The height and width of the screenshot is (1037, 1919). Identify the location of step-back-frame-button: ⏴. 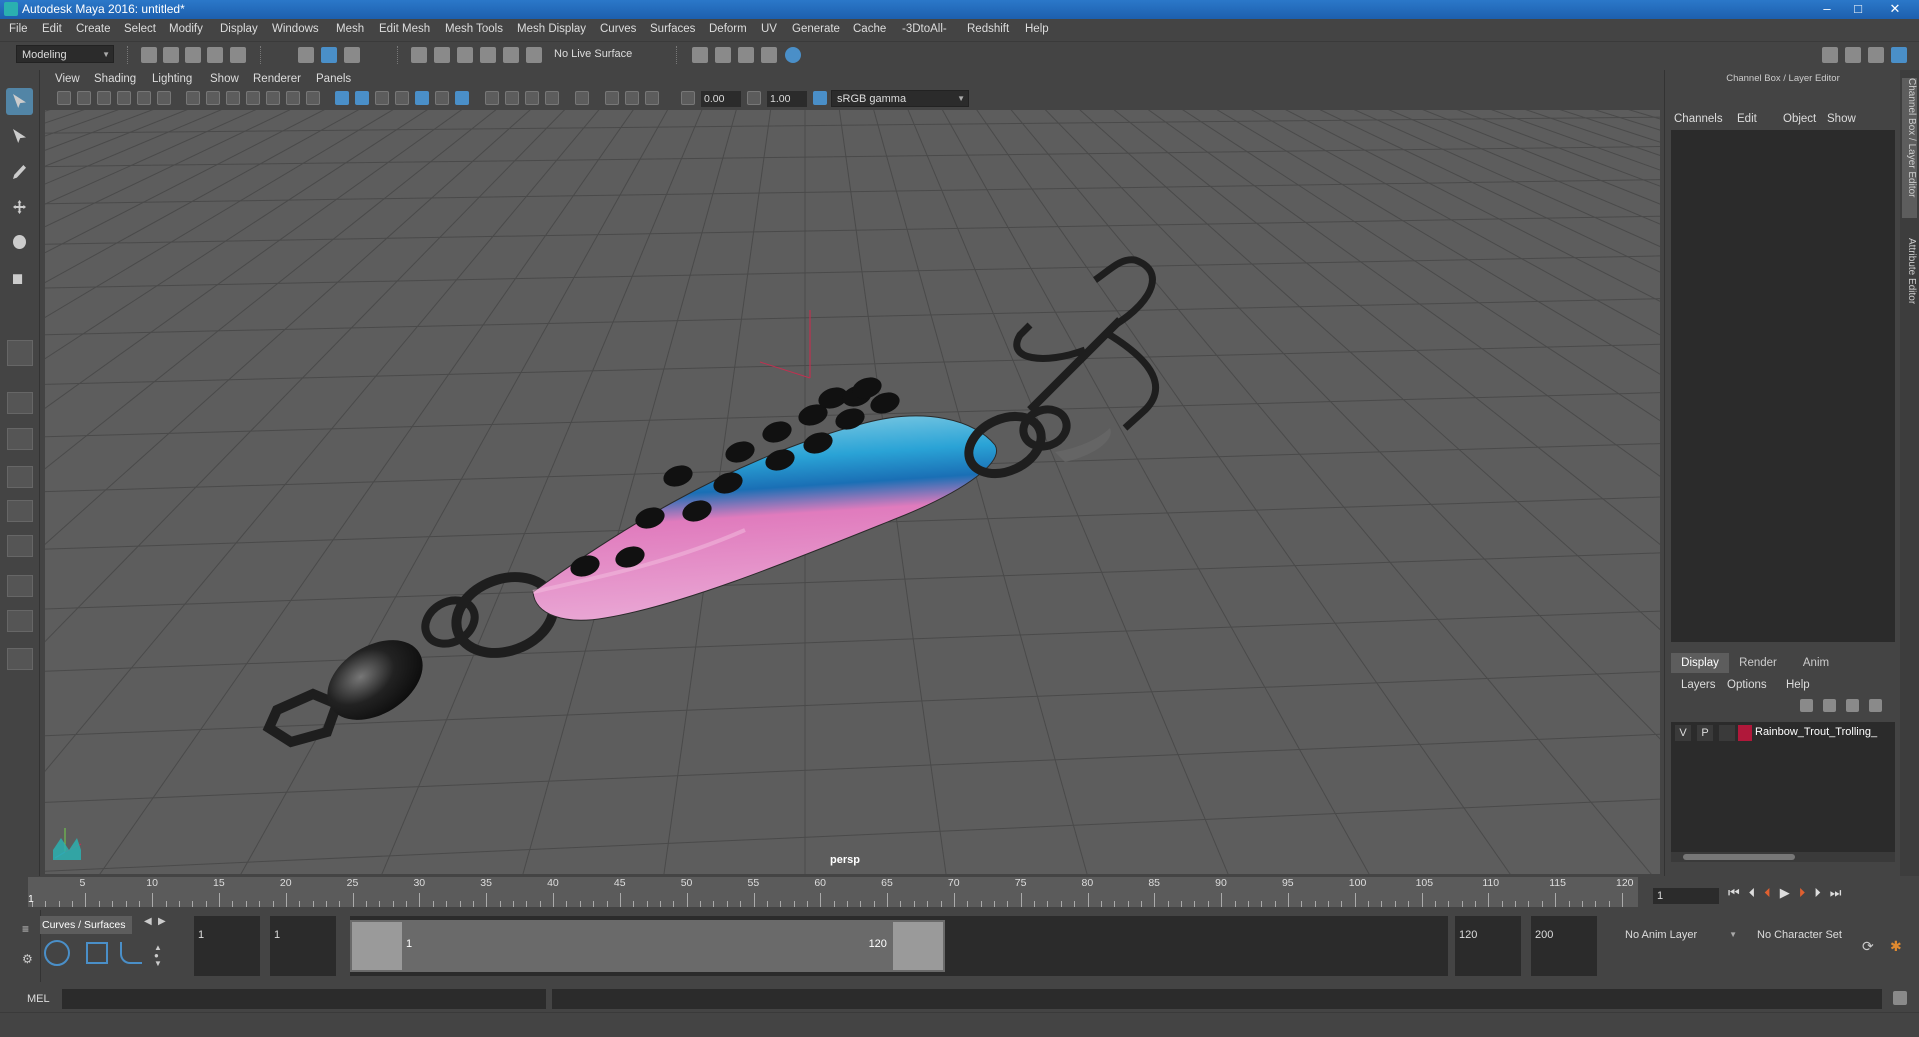
(1757, 892).